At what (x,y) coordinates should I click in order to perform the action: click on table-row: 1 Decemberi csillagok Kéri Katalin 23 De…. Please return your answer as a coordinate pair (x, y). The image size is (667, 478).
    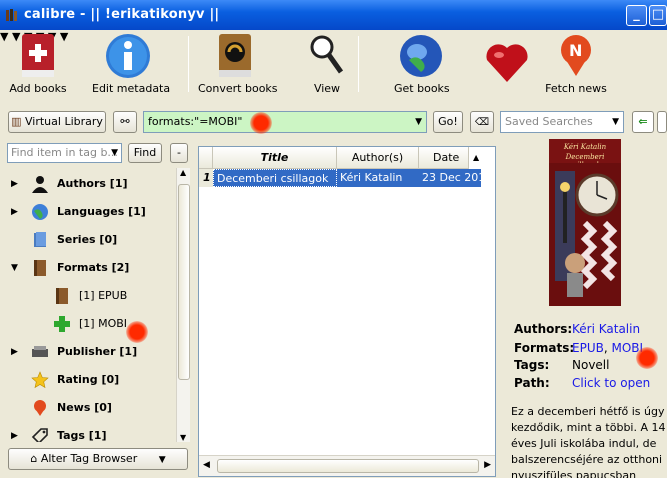
    Looking at the image, I should click on (347, 178).